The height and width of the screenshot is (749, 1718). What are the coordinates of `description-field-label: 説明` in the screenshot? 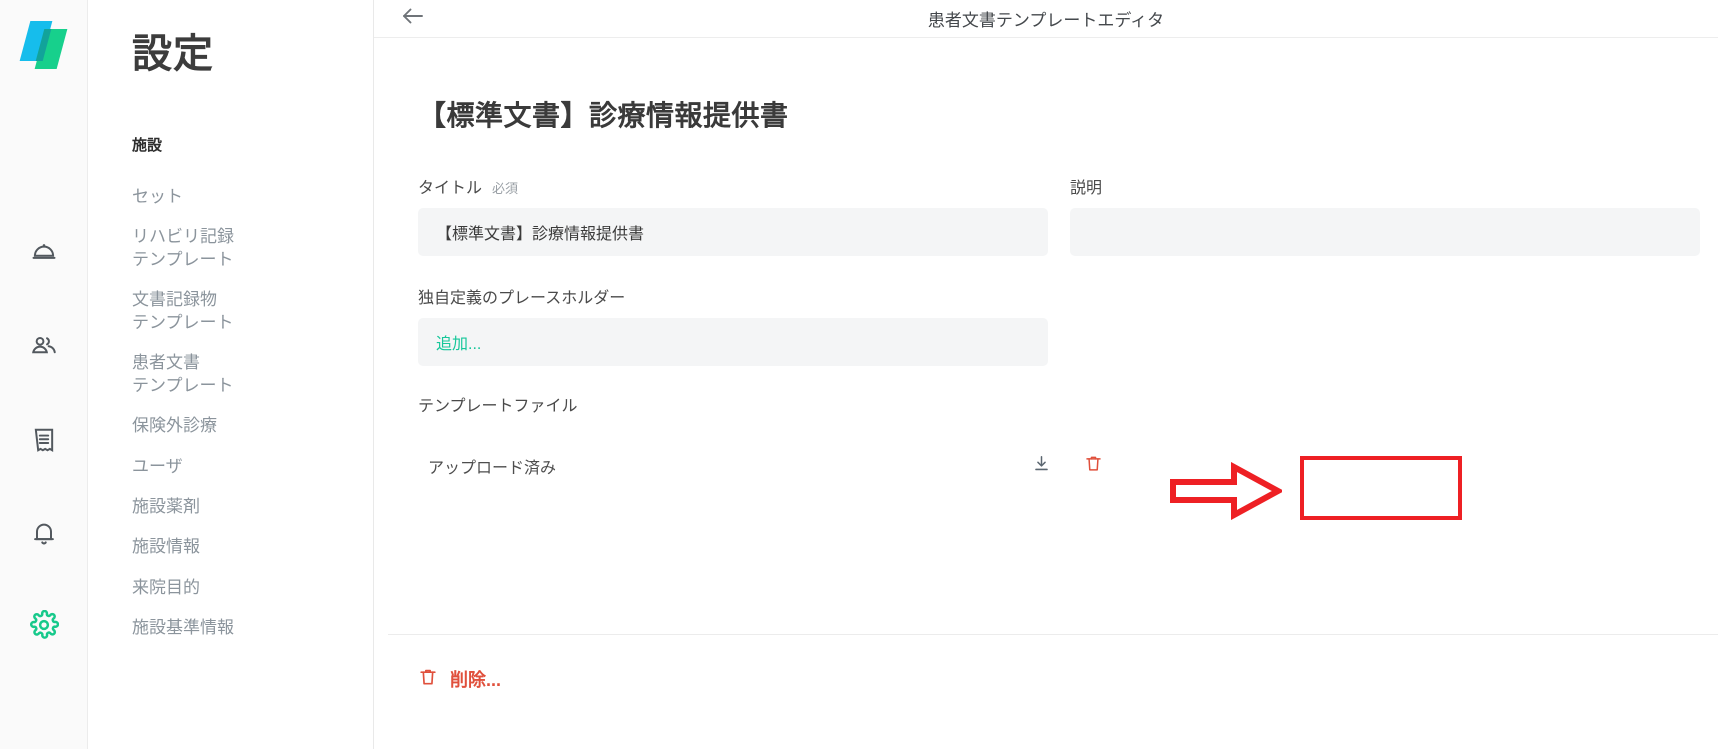 It's located at (1385, 186).